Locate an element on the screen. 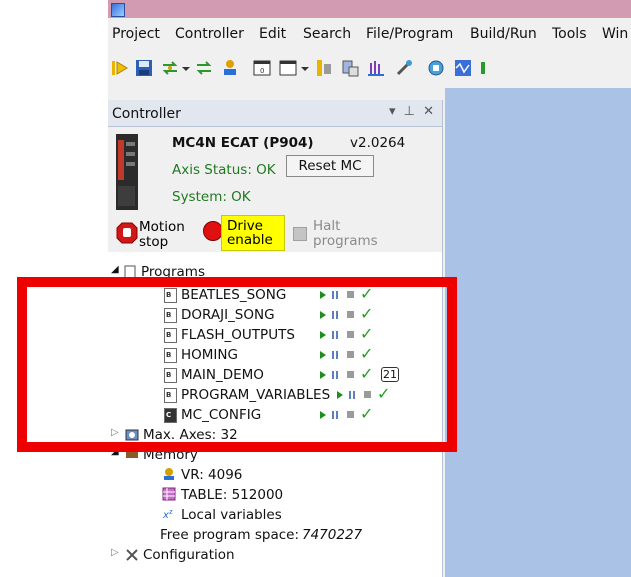  free-space-value: 7470227 is located at coordinates (332, 535).